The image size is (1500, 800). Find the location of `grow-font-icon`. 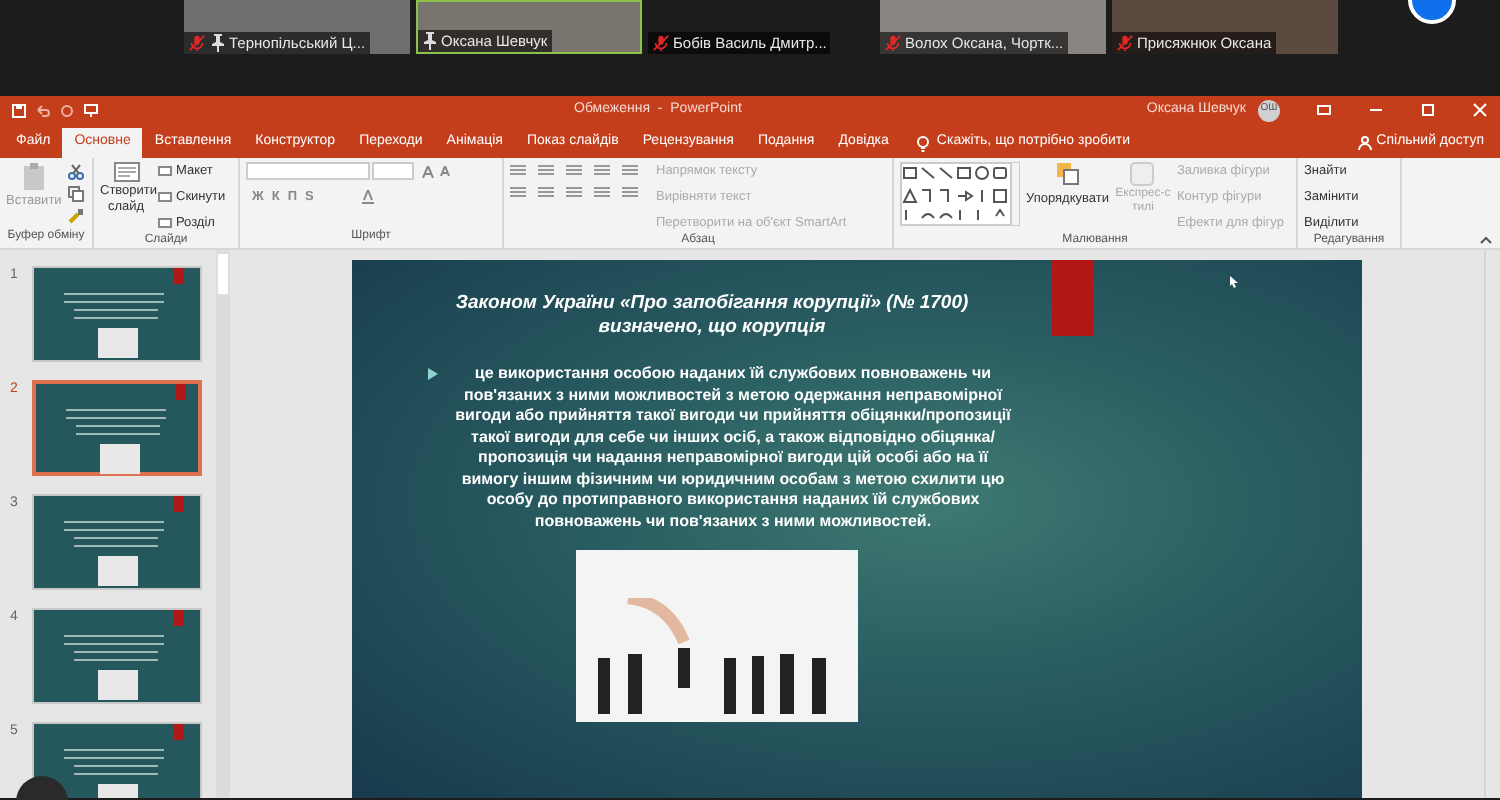

grow-font-icon is located at coordinates (428, 171).